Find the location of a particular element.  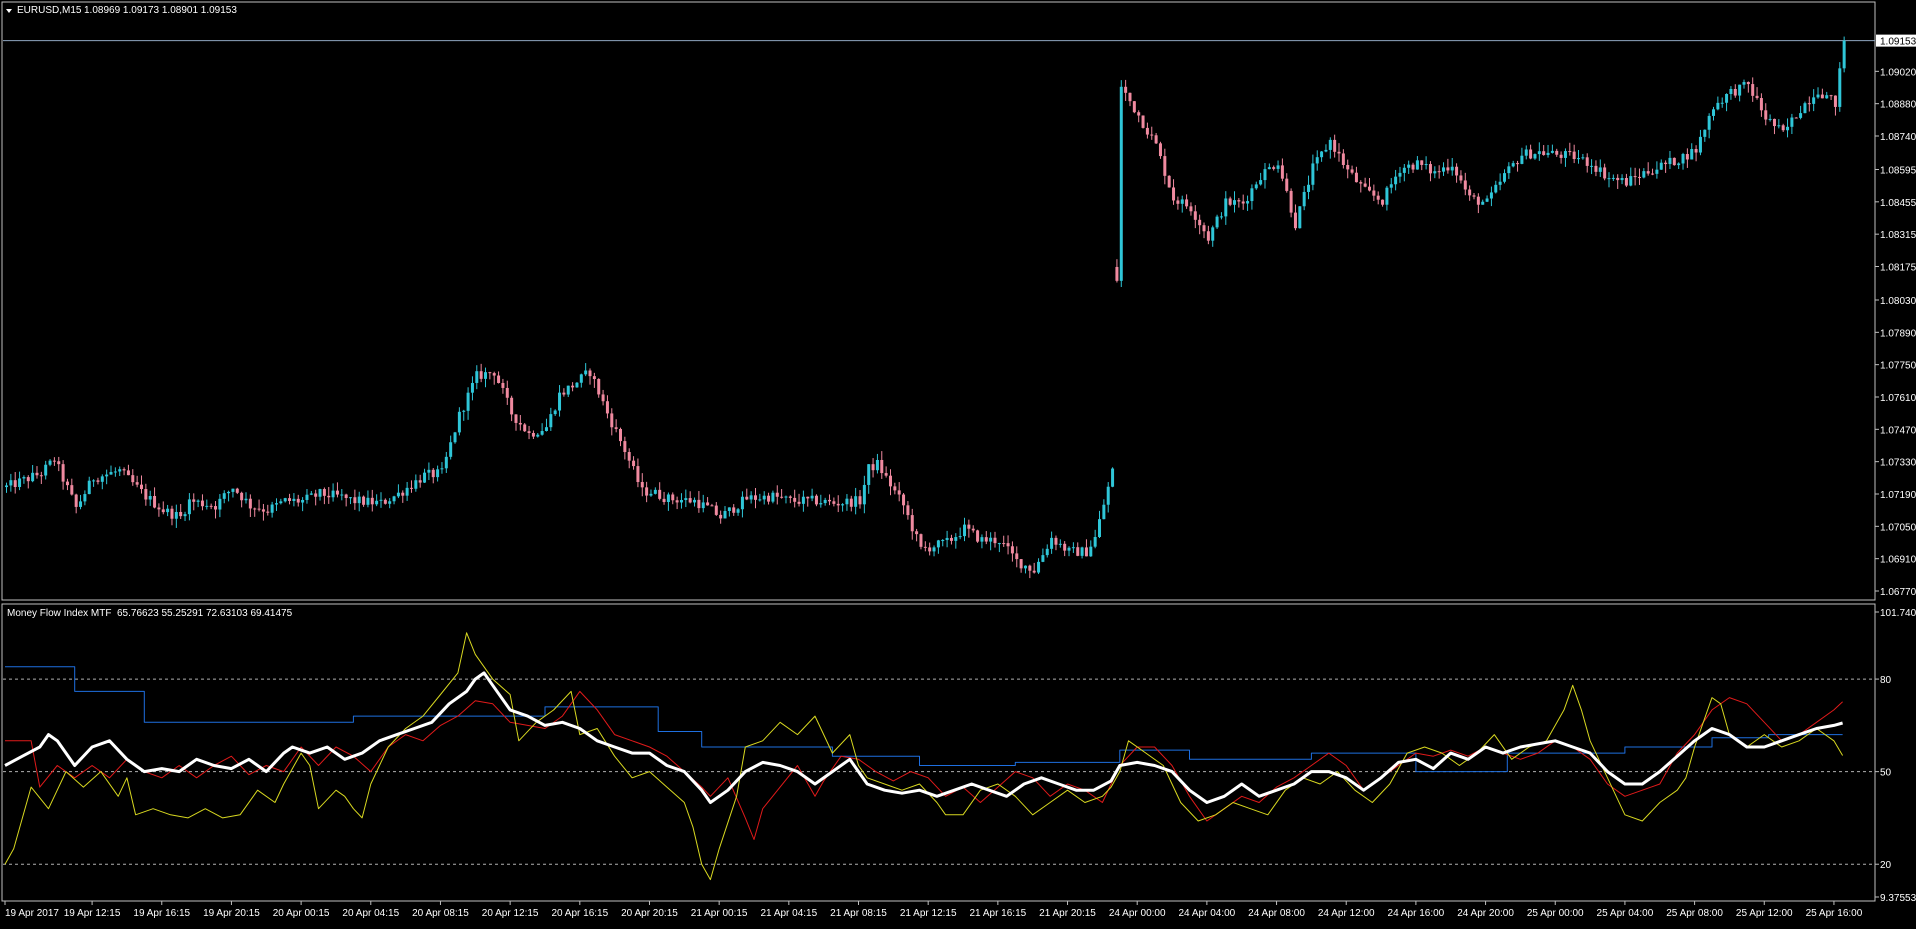

time-tick-label: 25 Apr 16:00 is located at coordinates (1834, 913).